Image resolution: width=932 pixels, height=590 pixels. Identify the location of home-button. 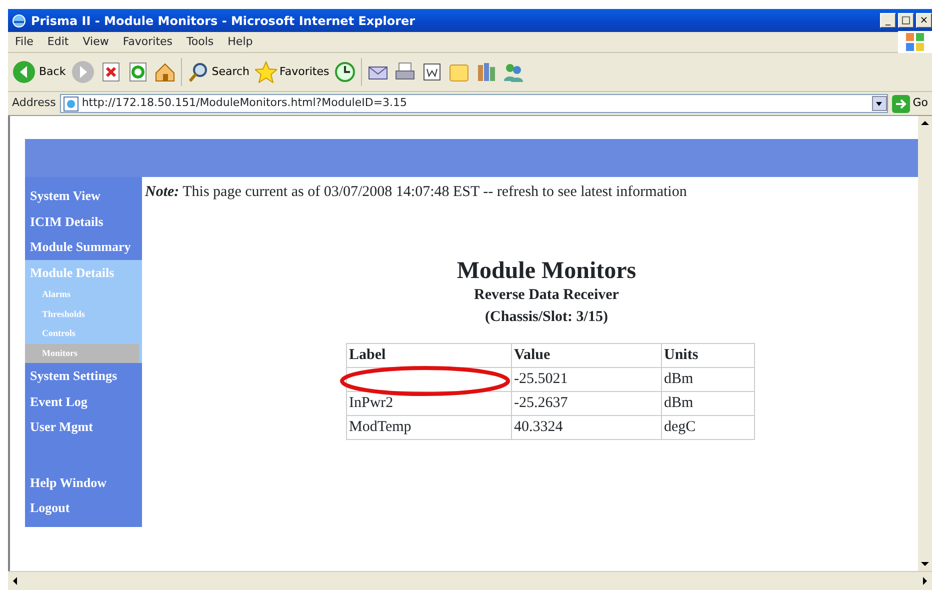
(165, 72).